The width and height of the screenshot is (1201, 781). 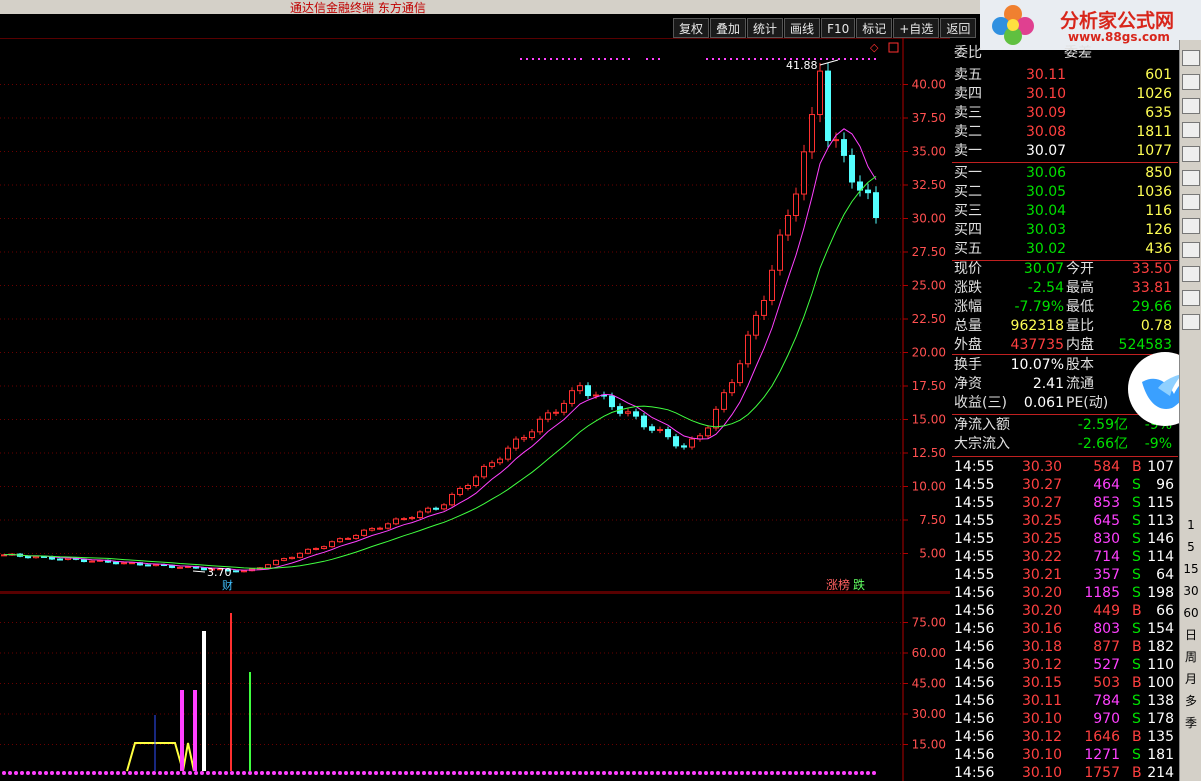 What do you see at coordinates (1064, 444) in the screenshot?
I see `capital-flow-row: 大宗流入 -2.66亿 -9%` at bounding box center [1064, 444].